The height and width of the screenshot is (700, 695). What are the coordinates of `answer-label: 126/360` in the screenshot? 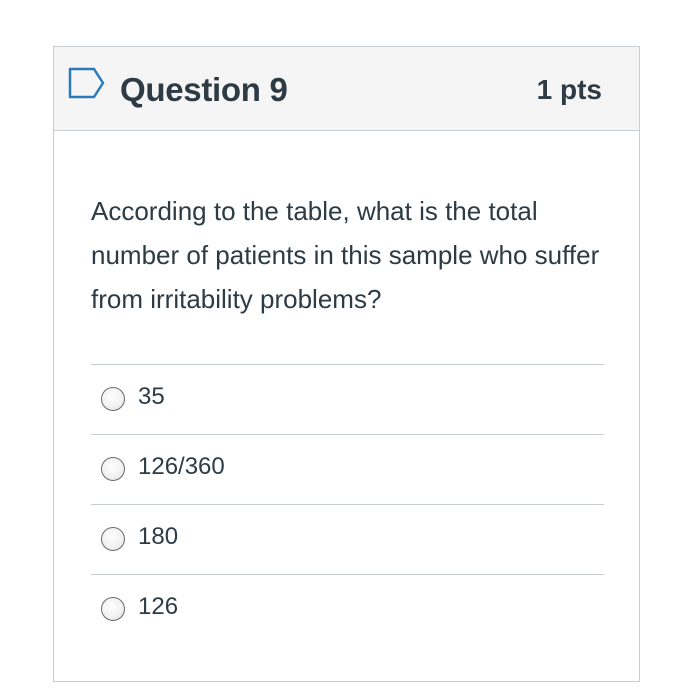 It's located at (181, 466).